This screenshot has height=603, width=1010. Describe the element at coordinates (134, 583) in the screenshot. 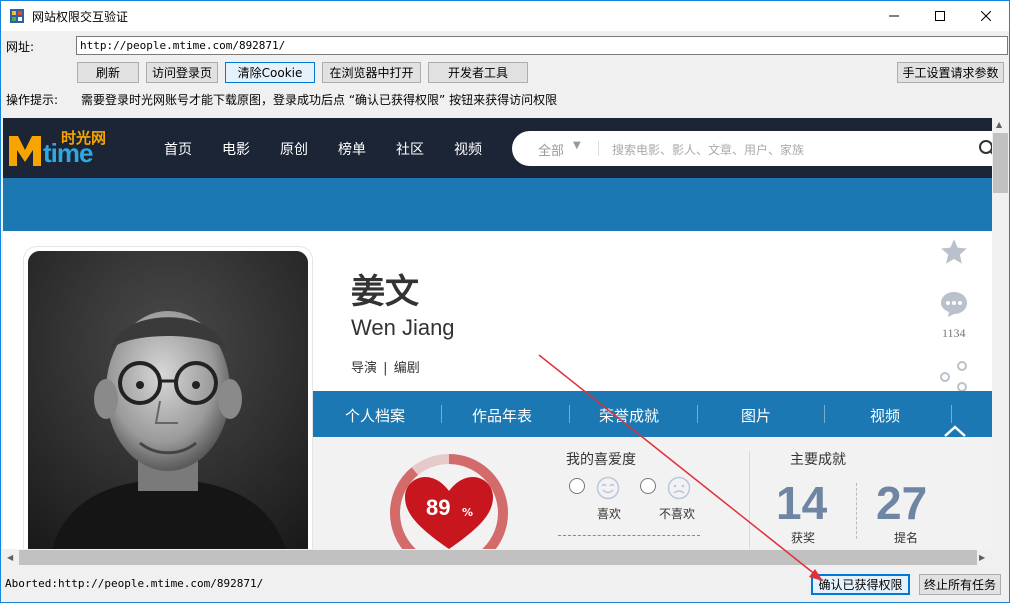

I see `status-text: Aborted:http://people.mtime.com/892871/` at that location.